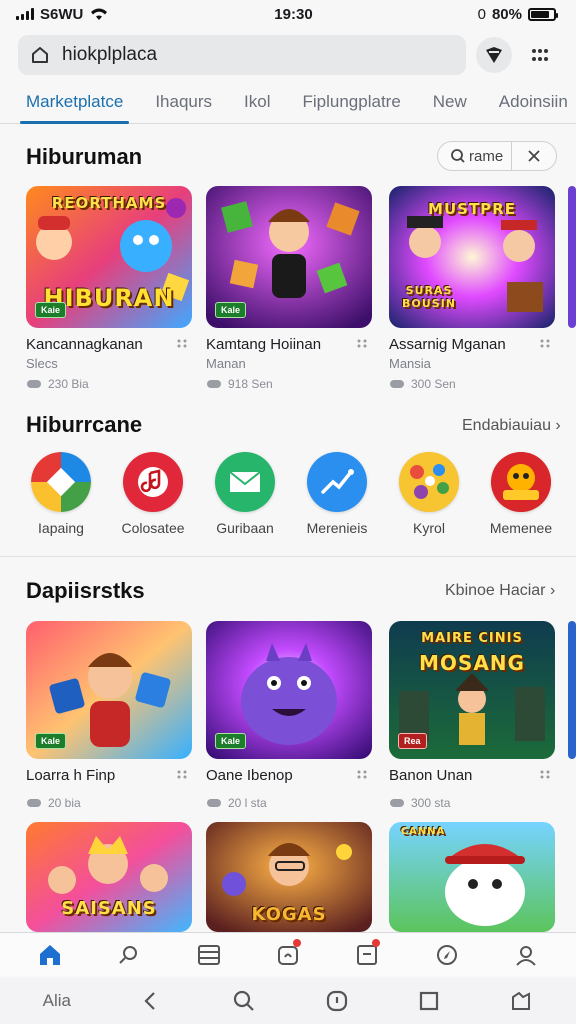 This screenshot has width=576, height=1024. Describe the element at coordinates (472, 663) in the screenshot. I see `game-art-text: MOSANG` at that location.